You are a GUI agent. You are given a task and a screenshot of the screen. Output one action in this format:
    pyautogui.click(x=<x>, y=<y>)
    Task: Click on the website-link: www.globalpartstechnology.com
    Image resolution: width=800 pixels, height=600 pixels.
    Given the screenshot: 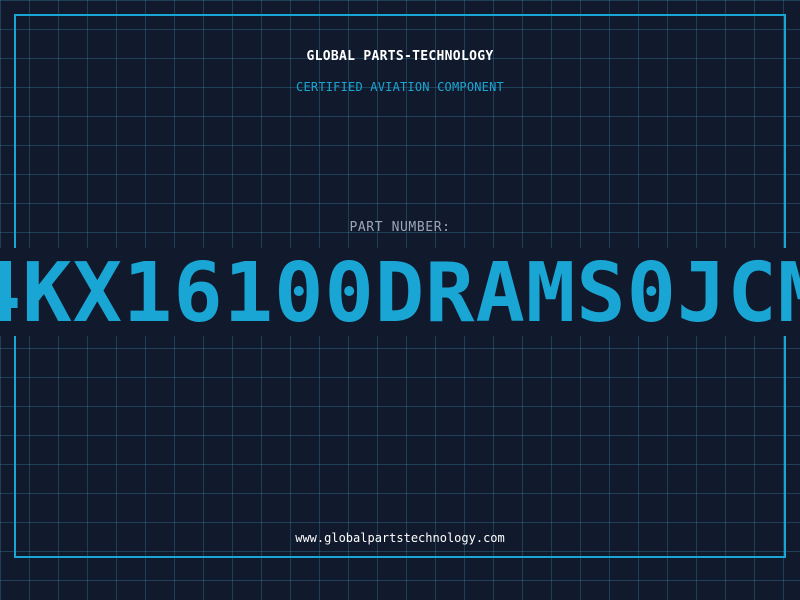 What is the action you would take?
    pyautogui.click(x=400, y=538)
    